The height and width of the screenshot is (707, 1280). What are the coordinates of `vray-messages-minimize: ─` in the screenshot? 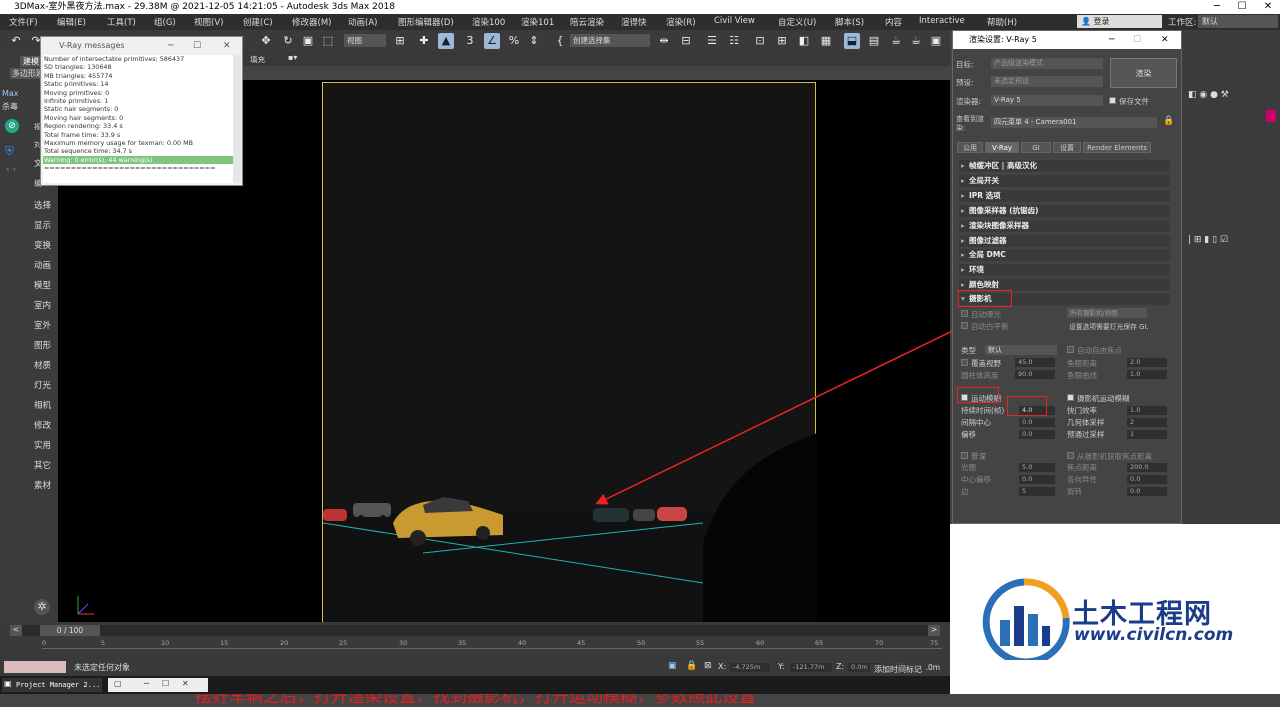 It's located at (170, 46).